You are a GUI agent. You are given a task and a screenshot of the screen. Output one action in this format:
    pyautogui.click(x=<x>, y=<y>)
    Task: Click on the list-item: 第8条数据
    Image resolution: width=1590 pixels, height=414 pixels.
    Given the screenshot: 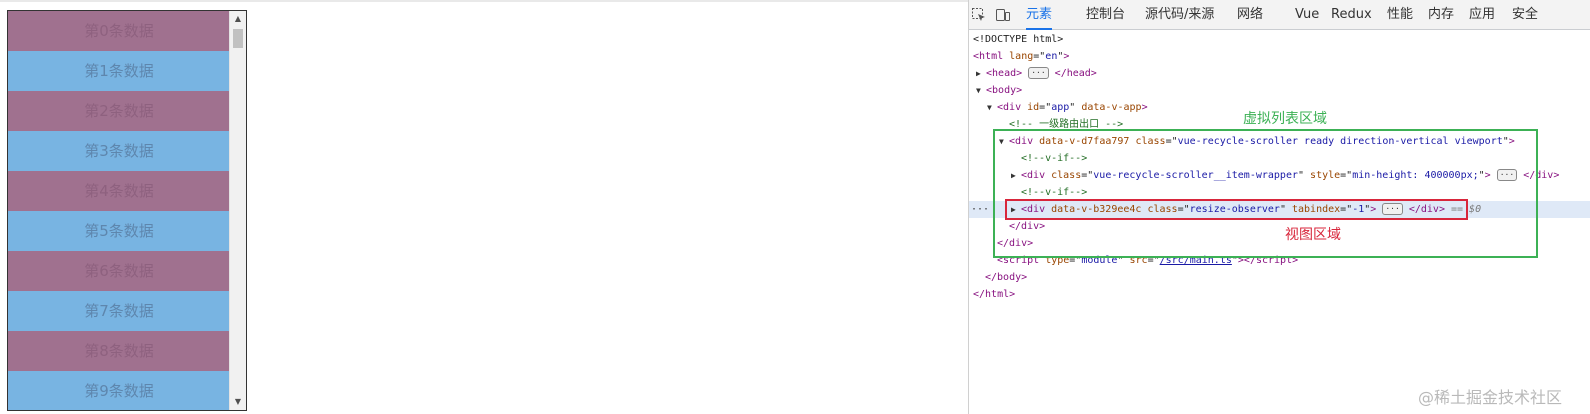 What is the action you would take?
    pyautogui.click(x=119, y=351)
    